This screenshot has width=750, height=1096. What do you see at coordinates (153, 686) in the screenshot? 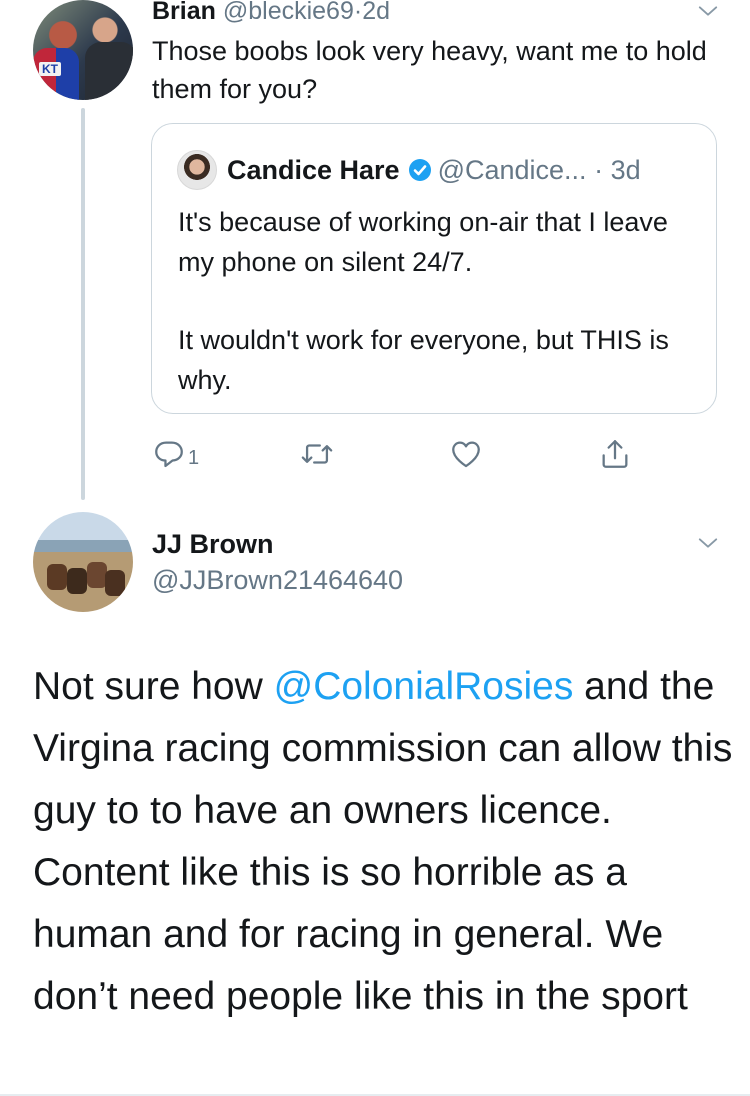
I see `main-text-start: Not sure how` at bounding box center [153, 686].